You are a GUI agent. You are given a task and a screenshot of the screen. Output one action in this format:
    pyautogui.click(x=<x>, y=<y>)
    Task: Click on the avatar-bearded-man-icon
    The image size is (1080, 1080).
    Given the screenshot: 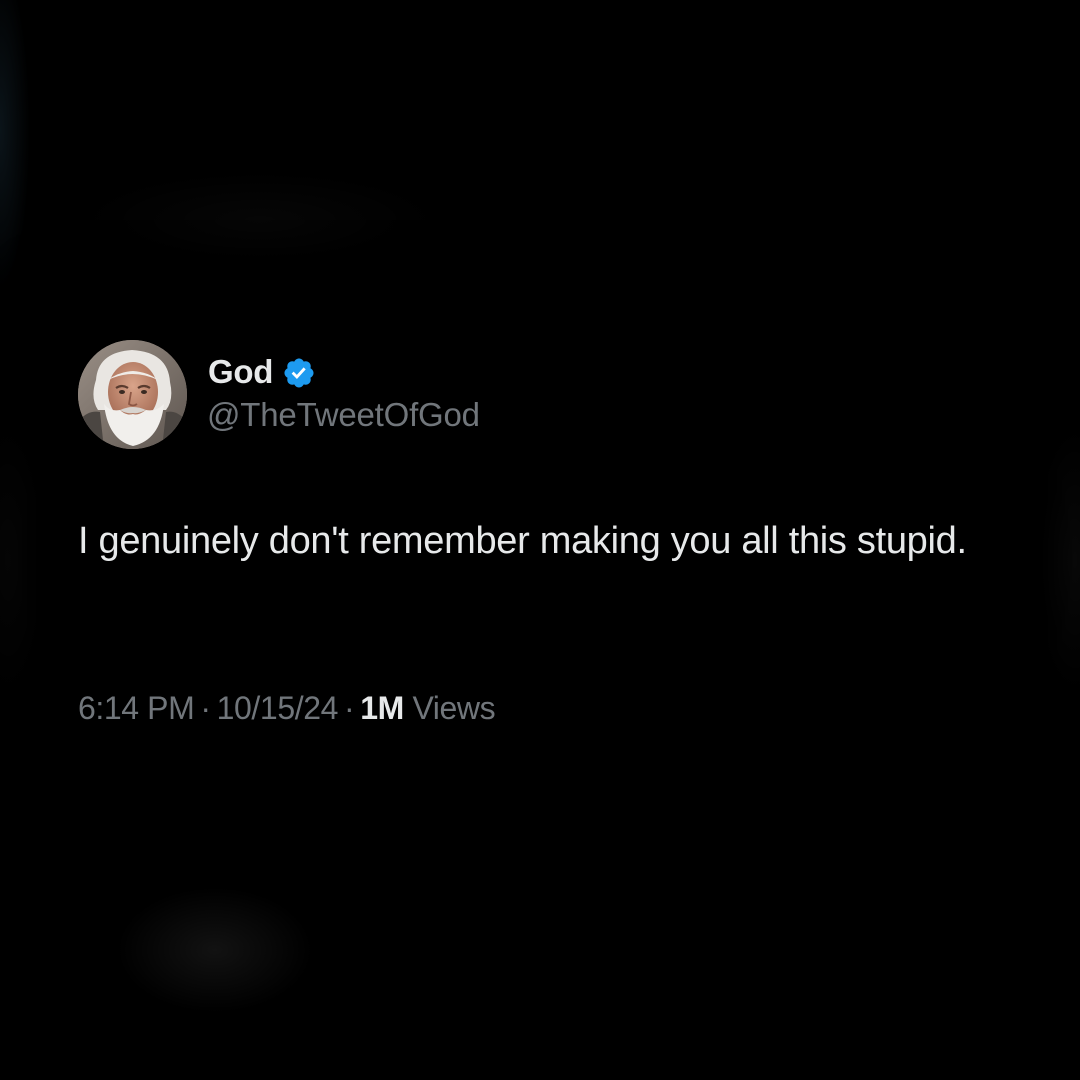 What is the action you would take?
    pyautogui.click(x=132, y=394)
    